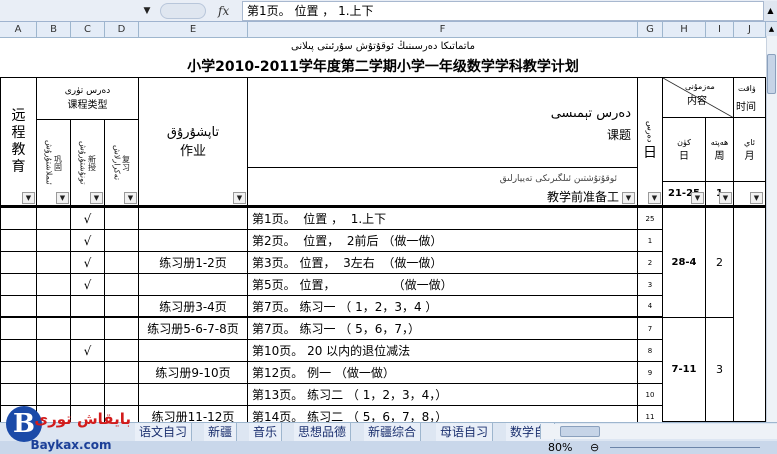 This screenshot has width=777, height=454. I want to click on merged-month, so click(750, 315).